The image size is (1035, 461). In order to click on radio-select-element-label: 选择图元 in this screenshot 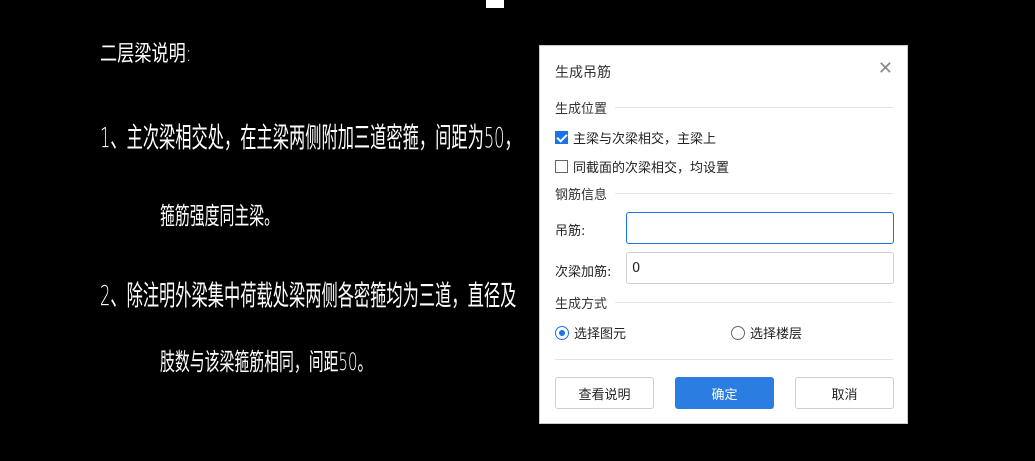, I will do `click(600, 334)`.